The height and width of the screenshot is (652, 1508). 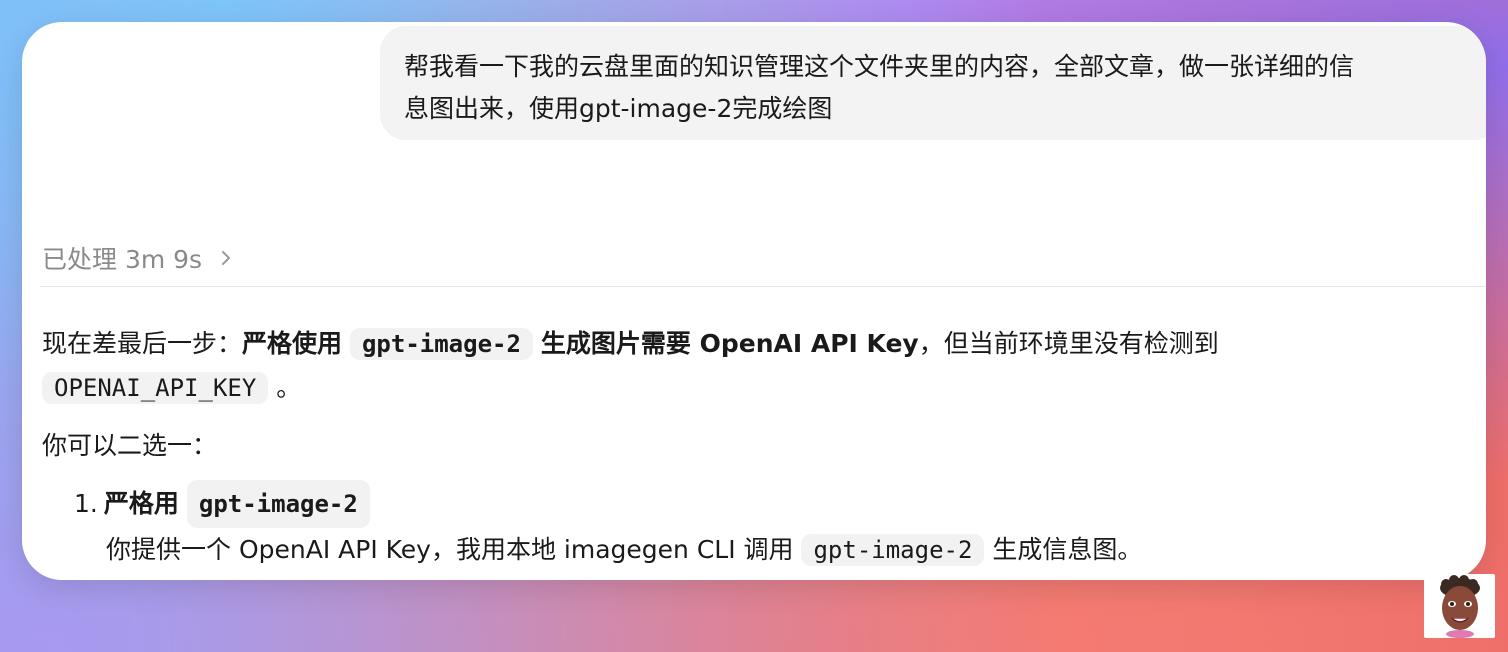 What do you see at coordinates (141, 503) in the screenshot?
I see `list-item-title-text: 严格用` at bounding box center [141, 503].